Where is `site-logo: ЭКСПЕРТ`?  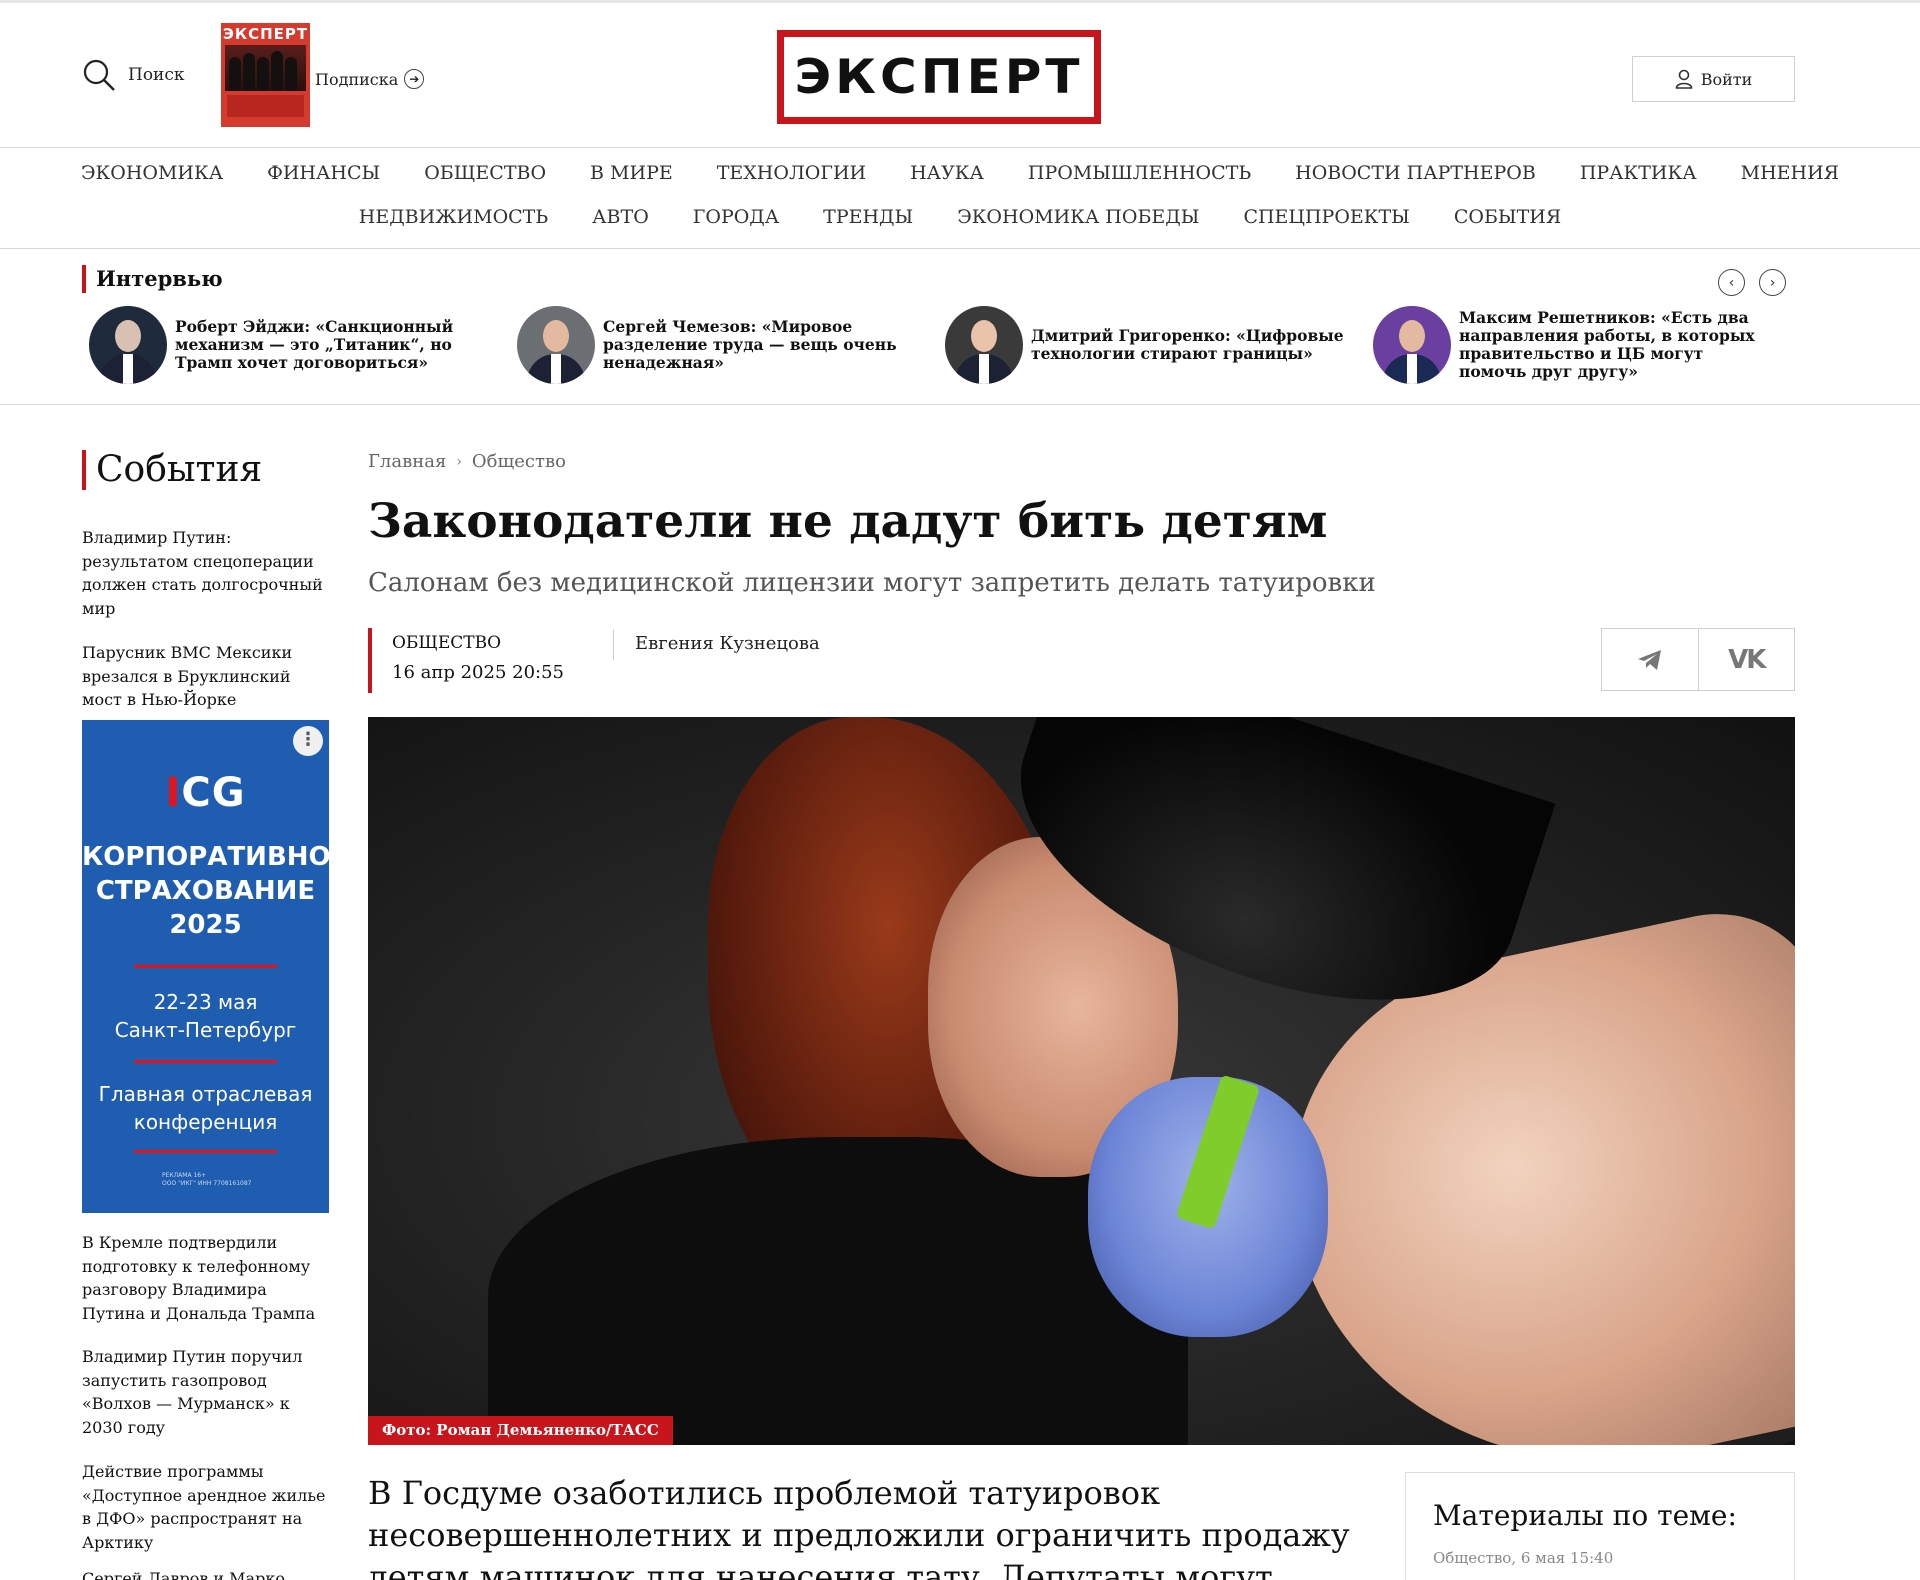
site-logo: ЭКСПЕРТ is located at coordinates (939, 77).